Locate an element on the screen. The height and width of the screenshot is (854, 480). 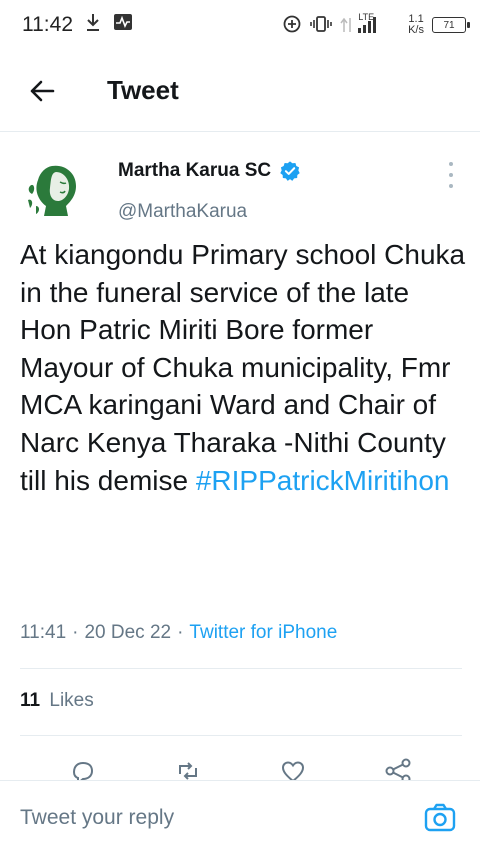
tweet-actions is located at coordinates (240, 768).